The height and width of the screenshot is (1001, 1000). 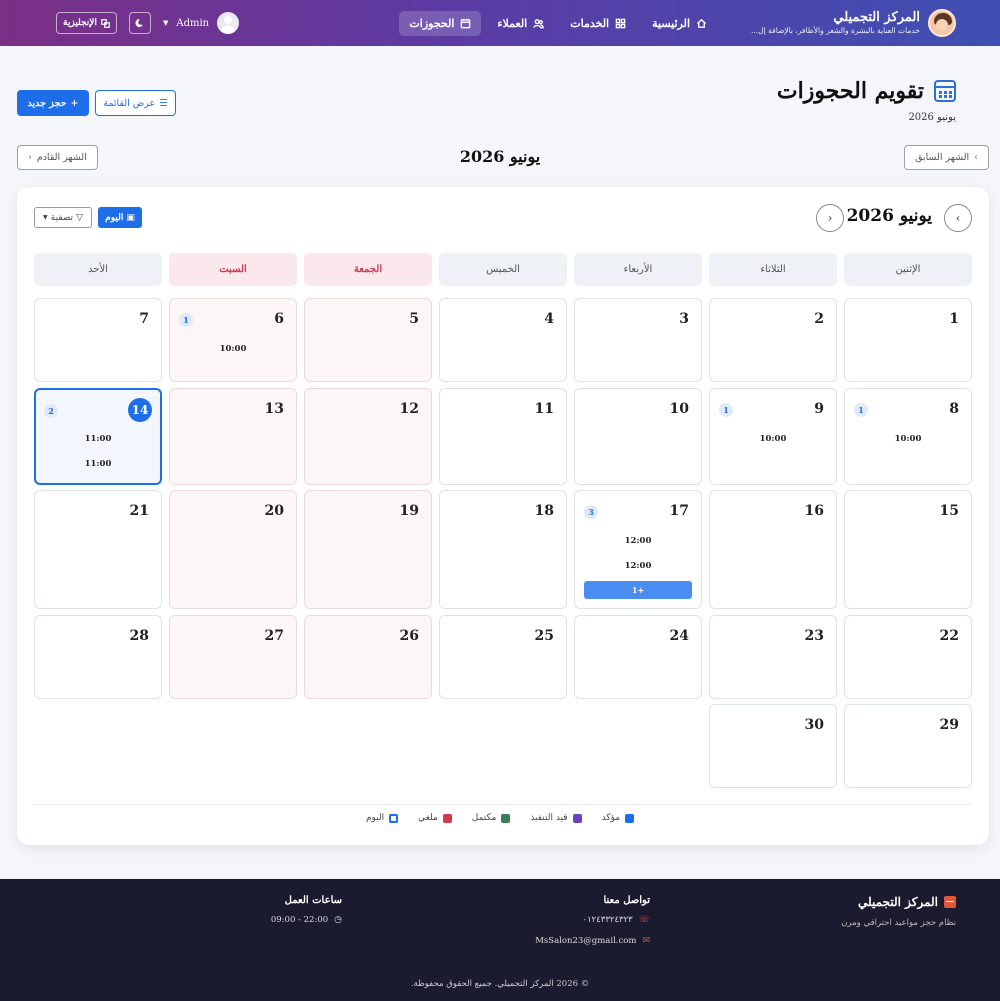 What do you see at coordinates (414, 319) in the screenshot?
I see `day-number: 5` at bounding box center [414, 319].